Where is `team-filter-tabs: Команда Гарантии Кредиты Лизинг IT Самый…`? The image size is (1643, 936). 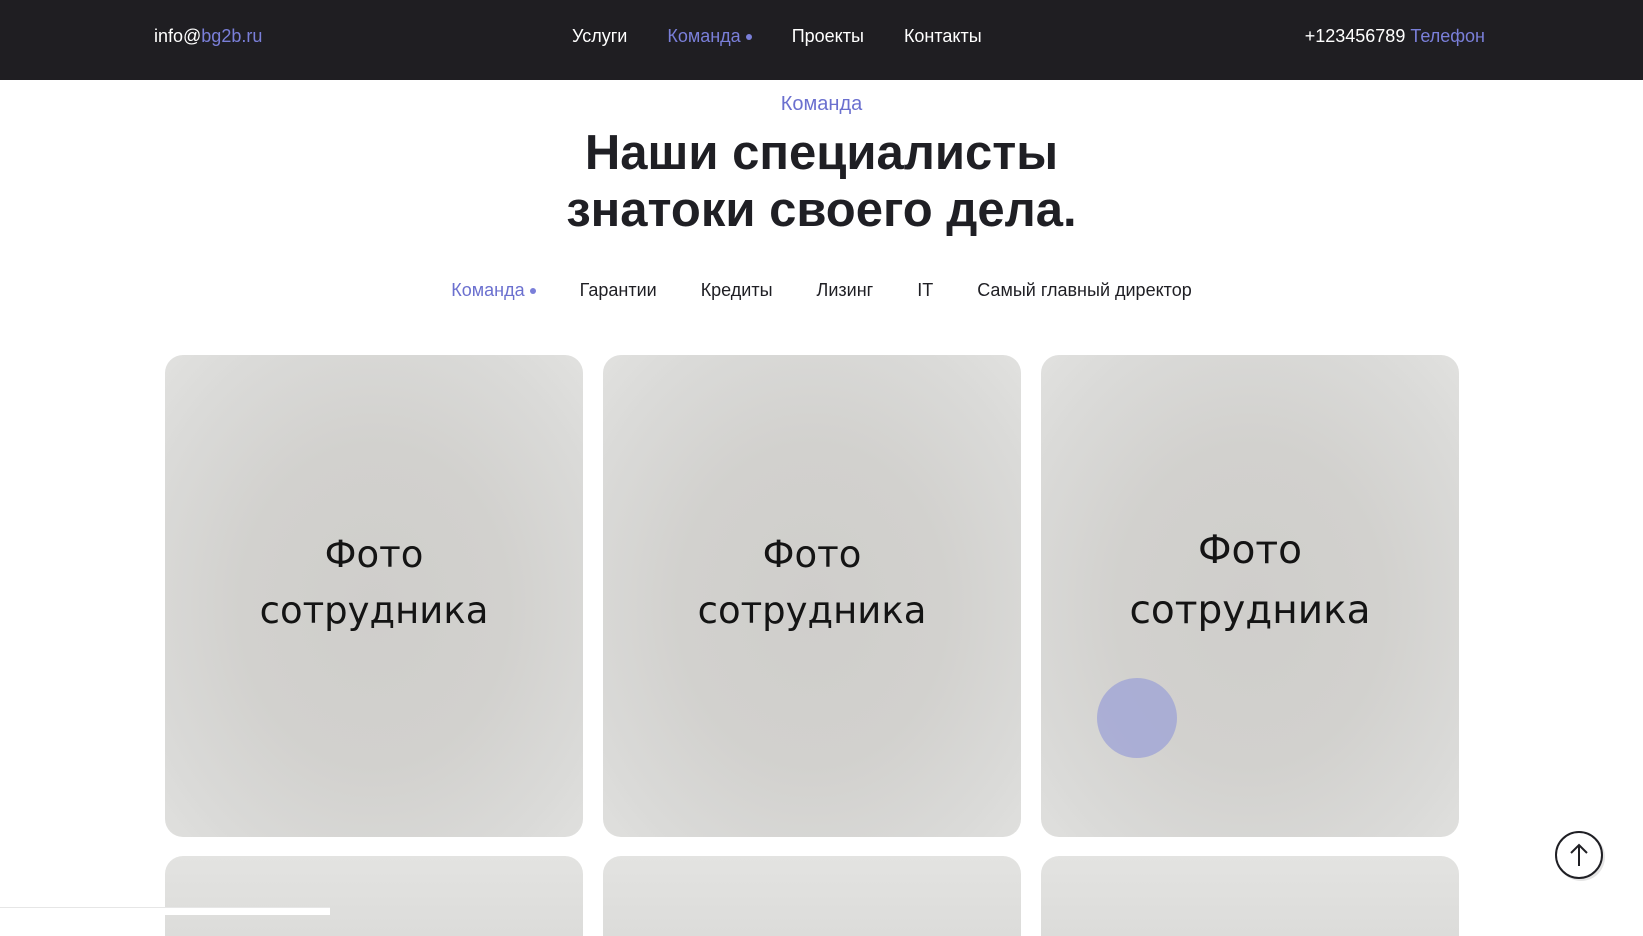
team-filter-tabs: Команда Гарантии Кредиты Лизинг IT Самый… is located at coordinates (821, 290).